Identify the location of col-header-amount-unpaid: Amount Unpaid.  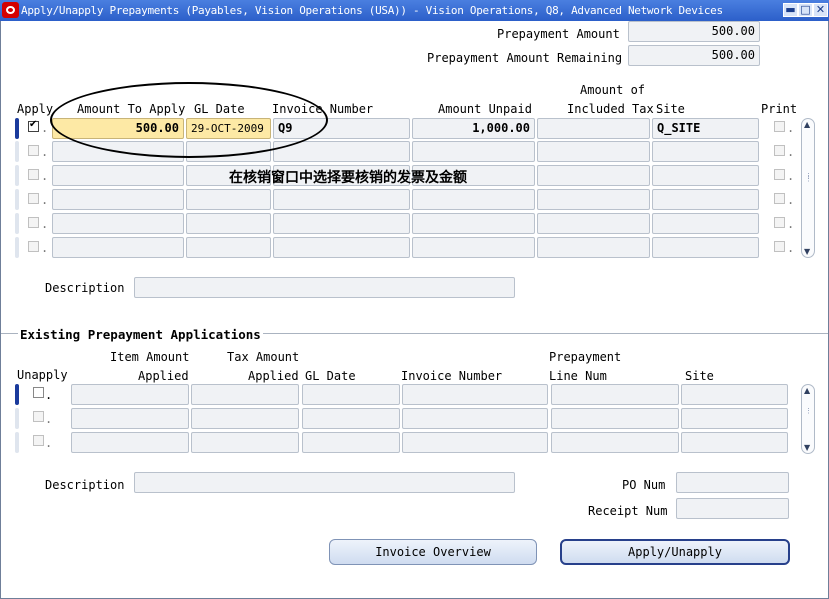
(485, 109).